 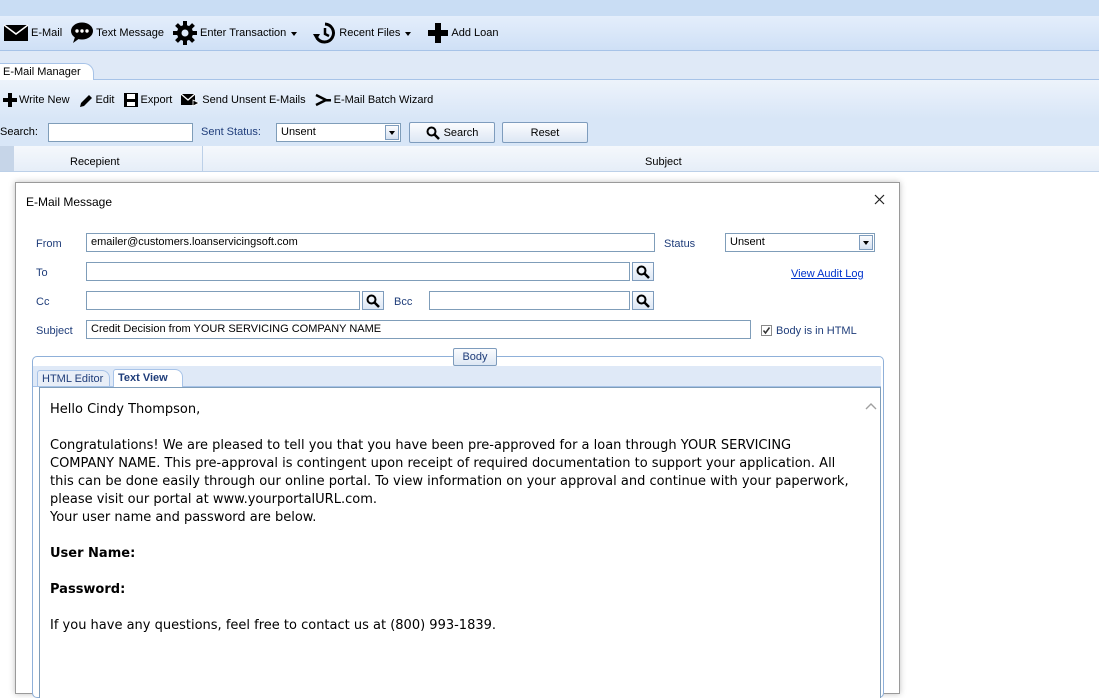 What do you see at coordinates (42, 273) in the screenshot?
I see `to-label: To` at bounding box center [42, 273].